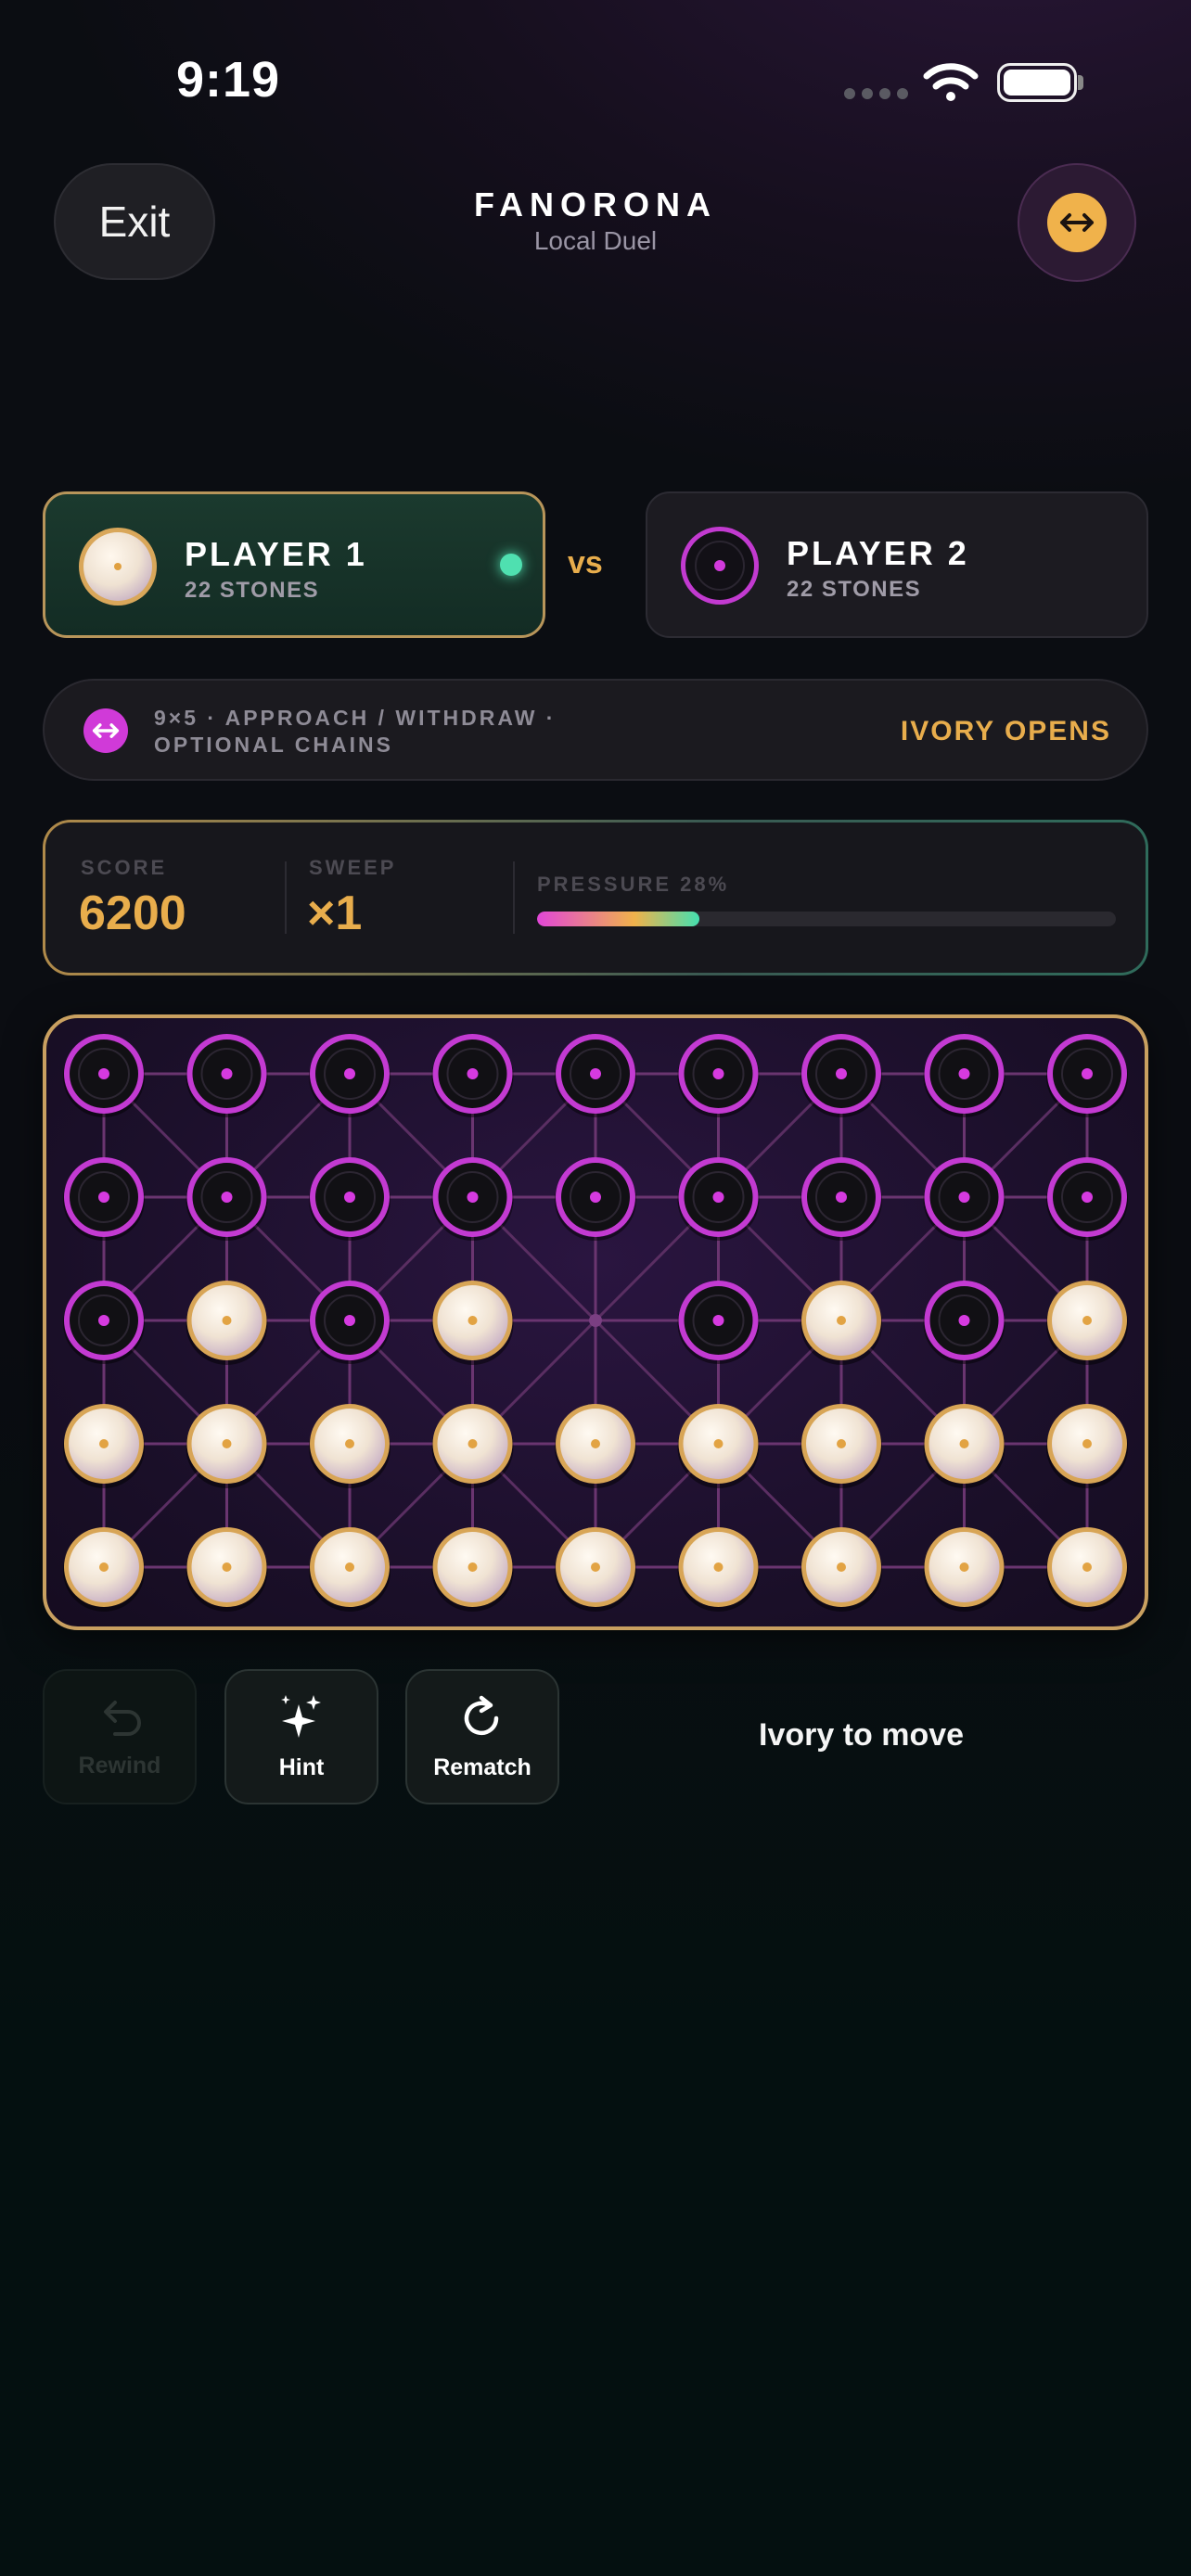 This screenshot has width=1191, height=2576. I want to click on rules-line-2: OPTIONAL CHAINS, so click(273, 745).